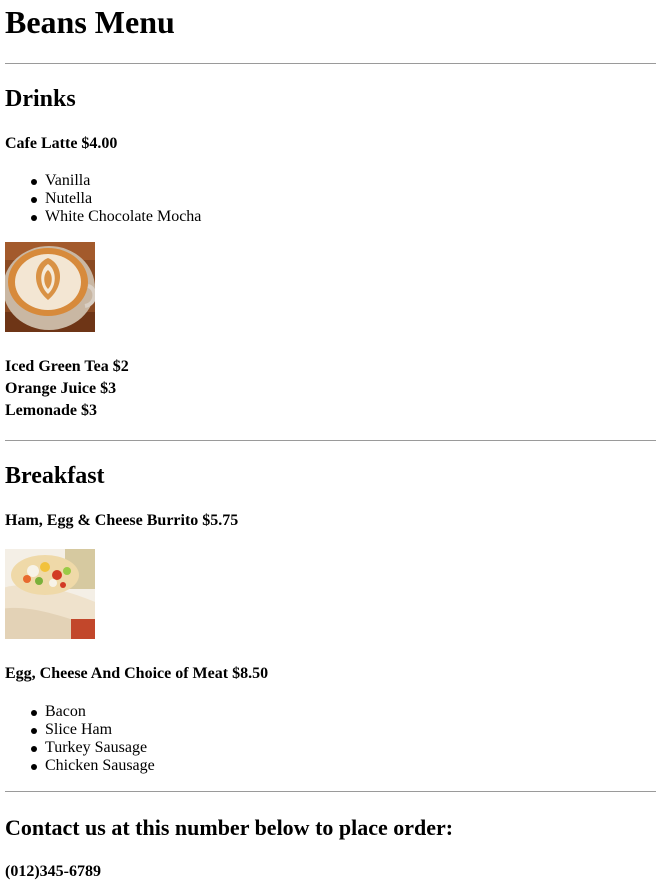  I want to click on menu-item-burrito: Ham, Egg & Cheese Burrito $5.75, so click(122, 520).